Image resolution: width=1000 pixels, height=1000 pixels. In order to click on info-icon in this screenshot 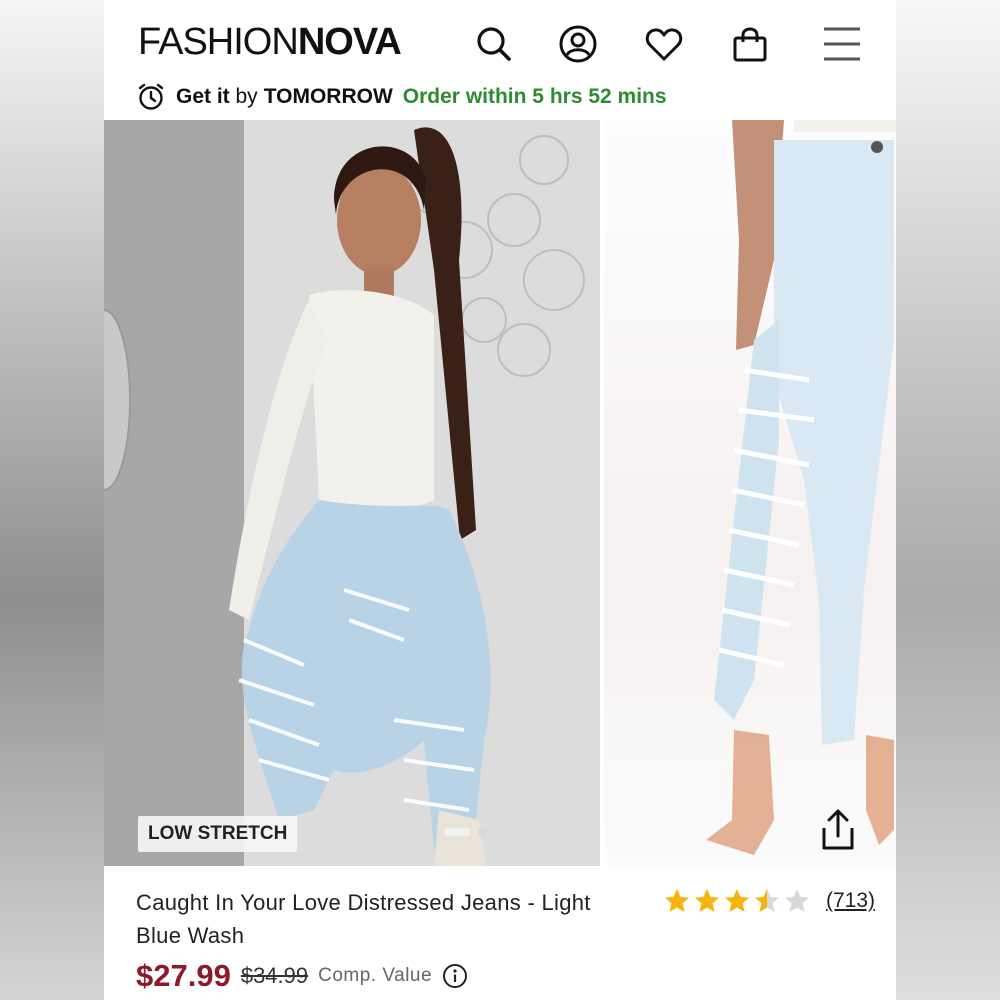, I will do `click(455, 976)`.